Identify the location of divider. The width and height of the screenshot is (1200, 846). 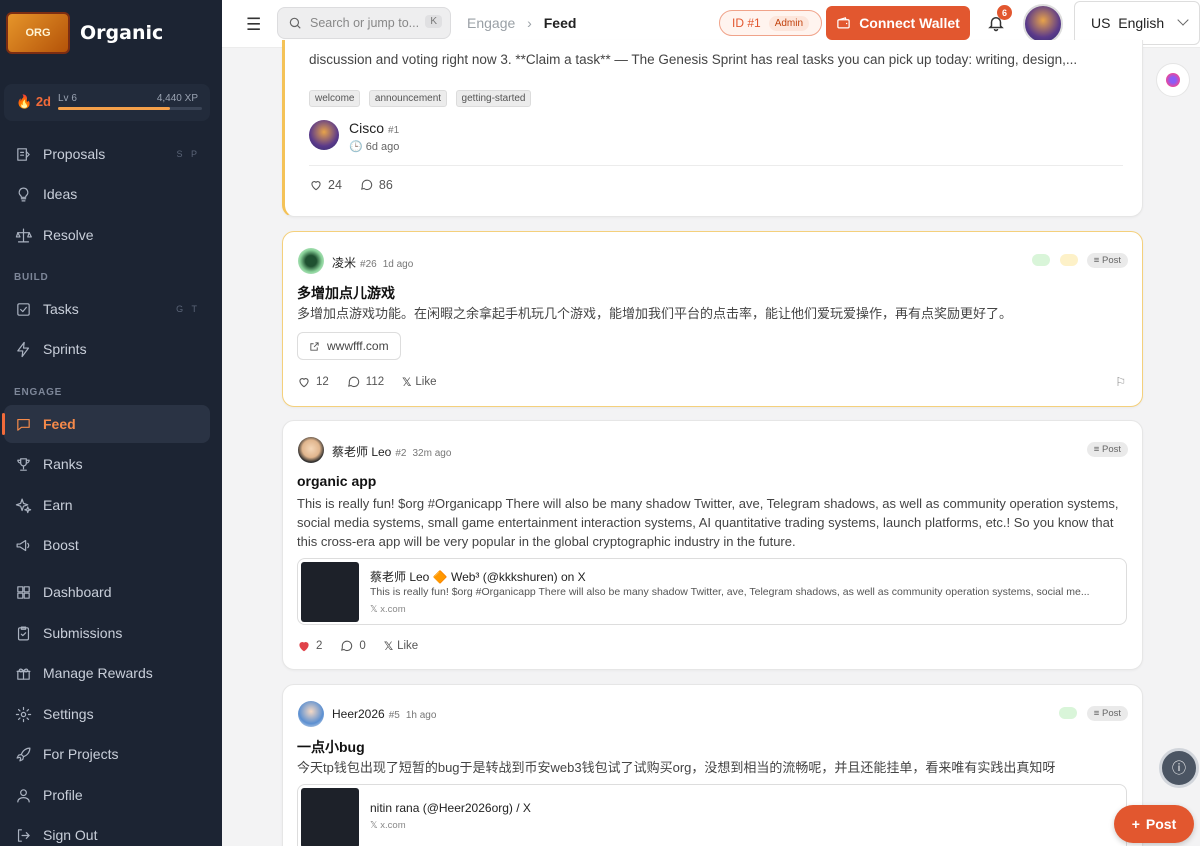
(716, 165).